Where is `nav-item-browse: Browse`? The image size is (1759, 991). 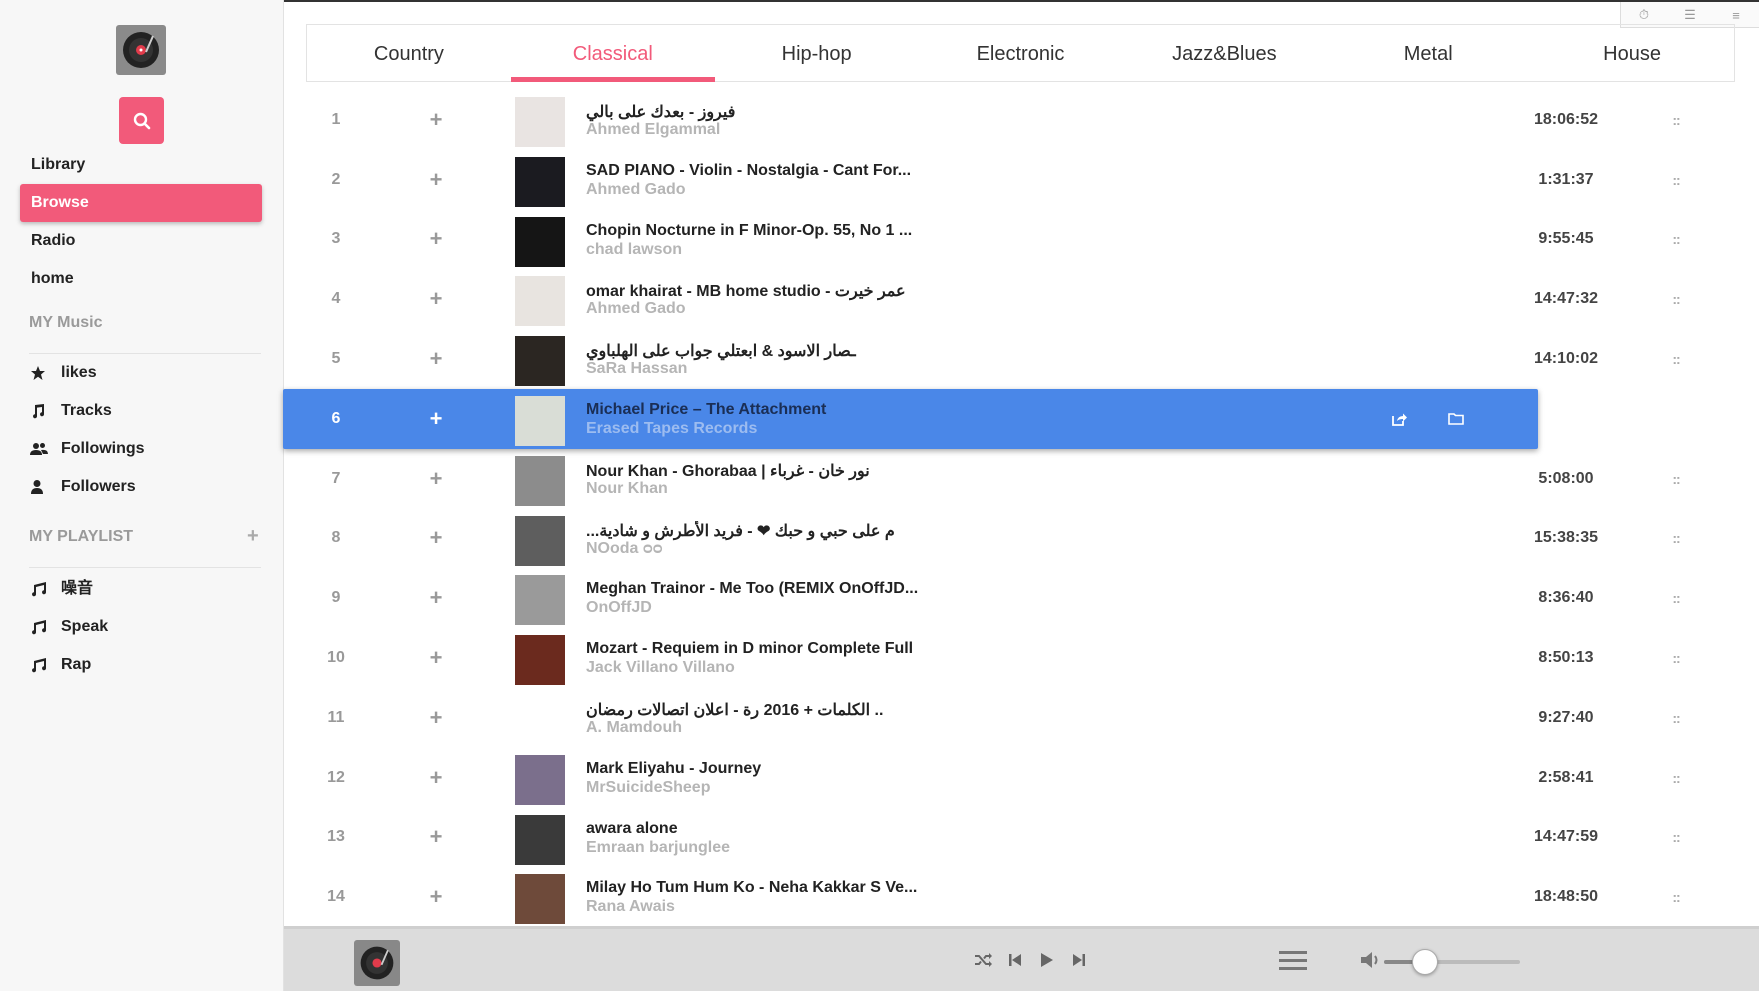 nav-item-browse: Browse is located at coordinates (141, 203).